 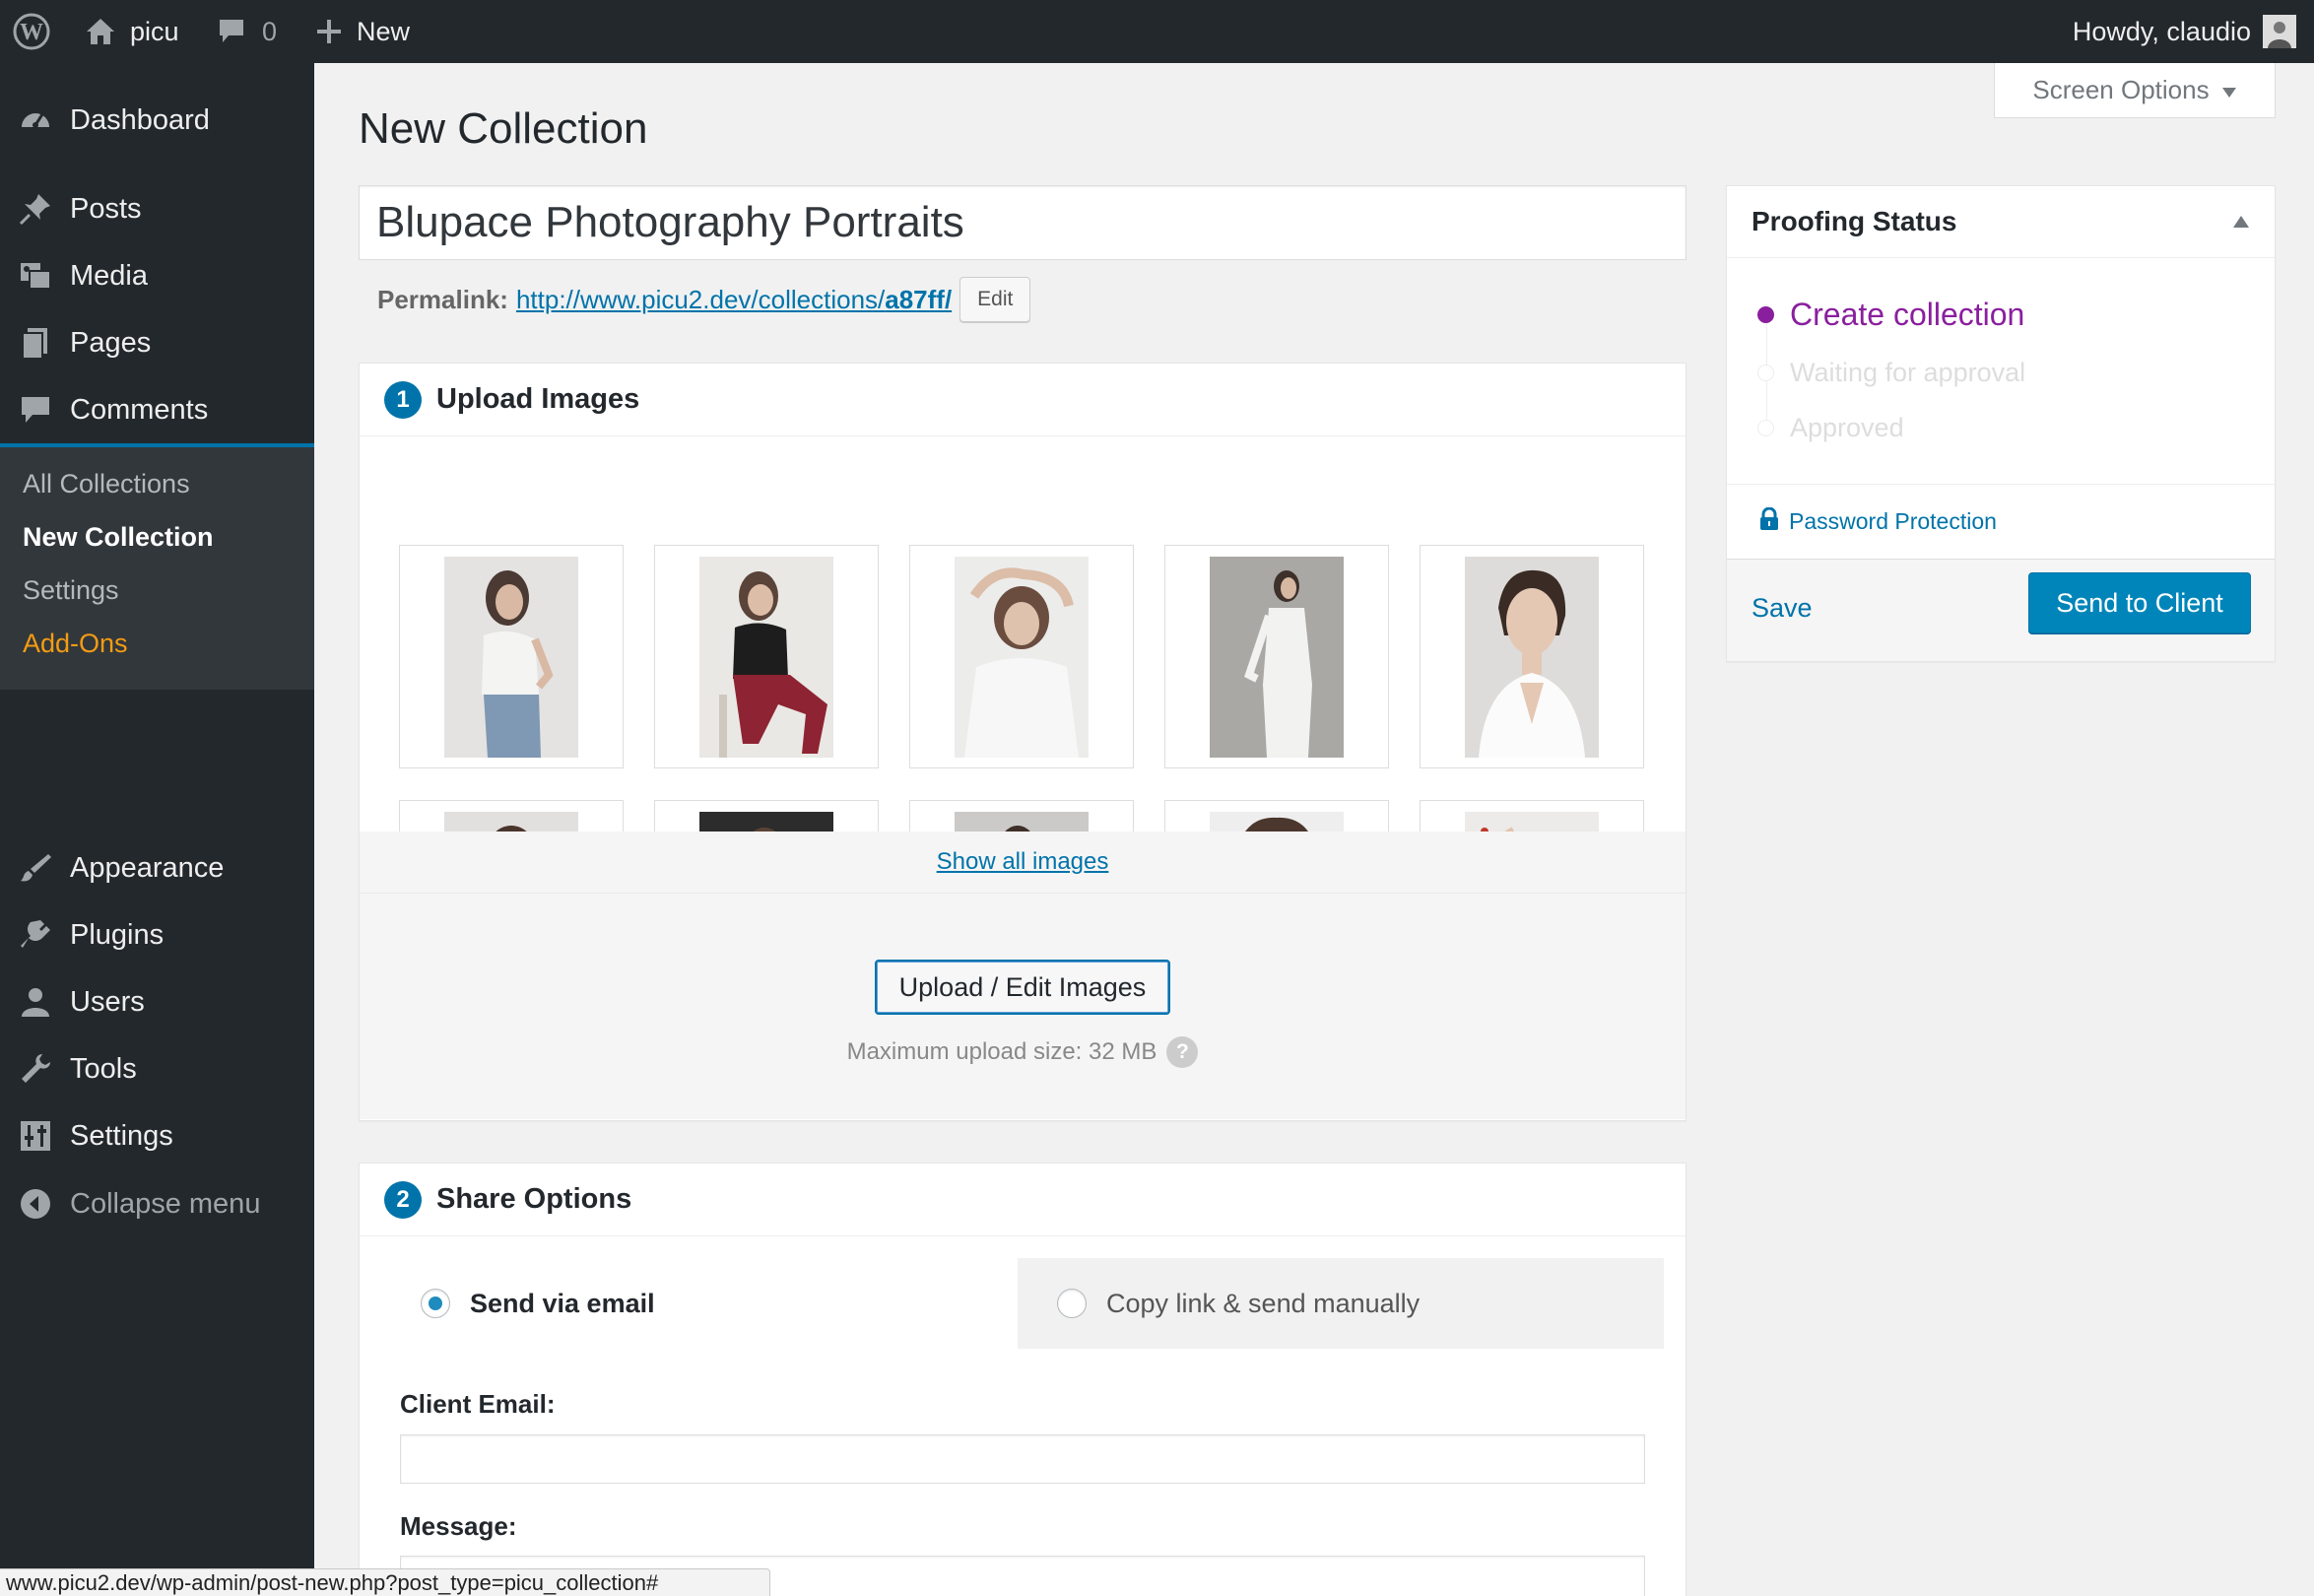 I want to click on collapse-menu-button: Collapse menu, so click(x=157, y=1204).